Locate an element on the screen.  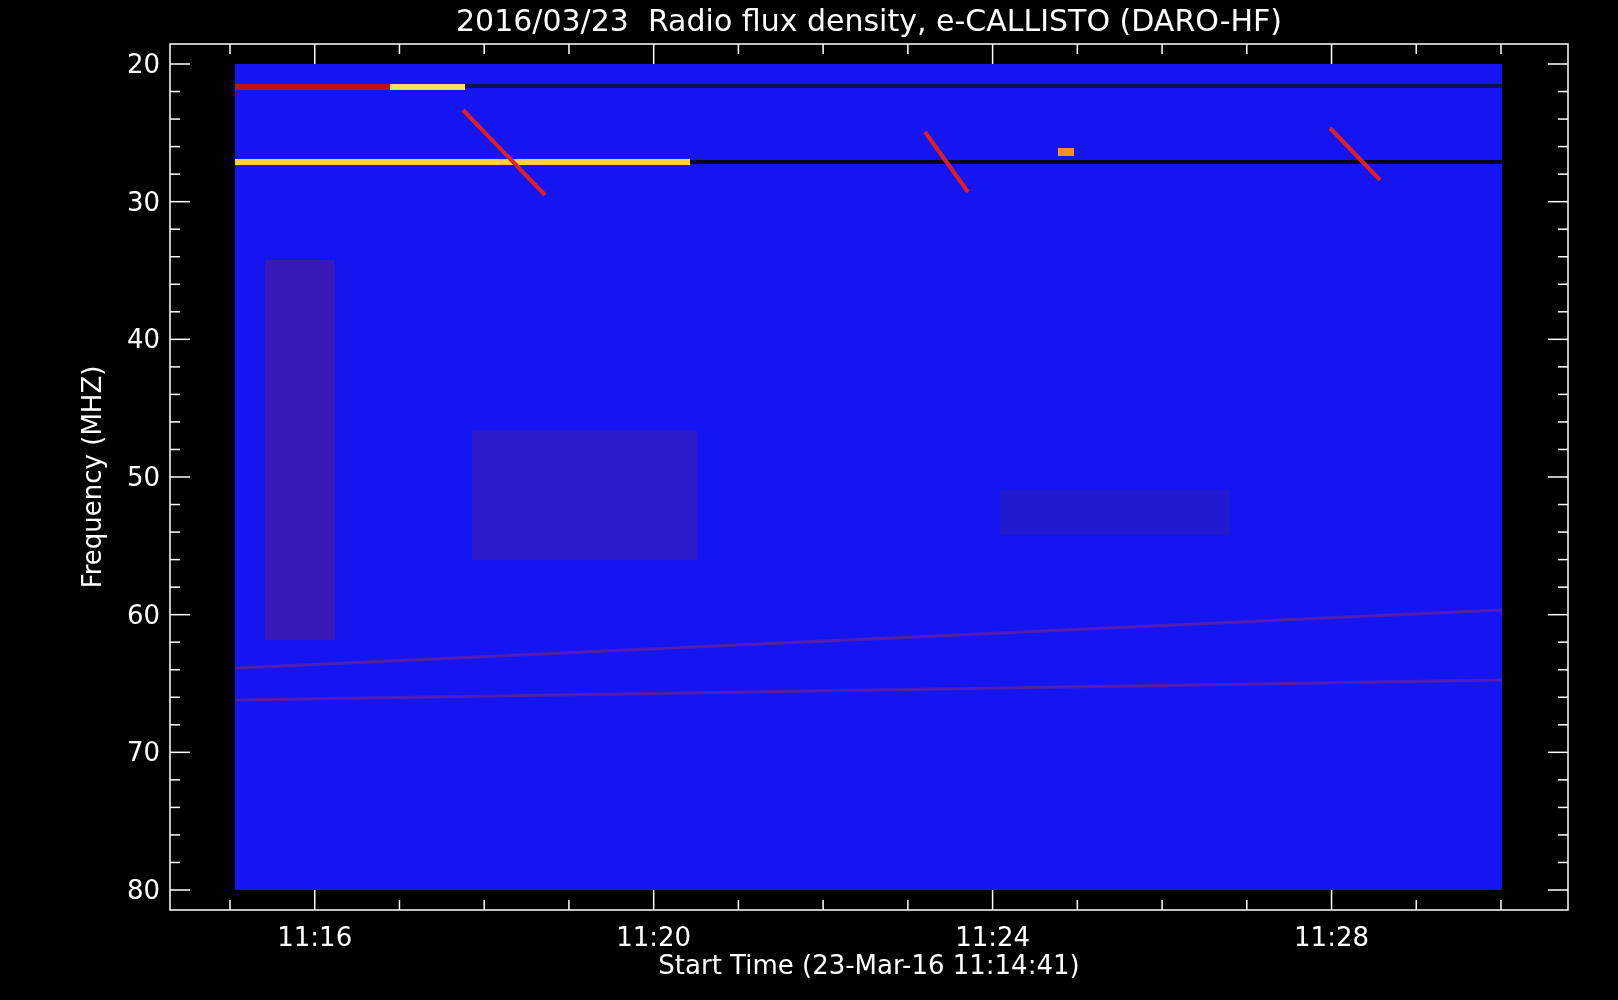
x-tick-label: 11:24 is located at coordinates (993, 937).